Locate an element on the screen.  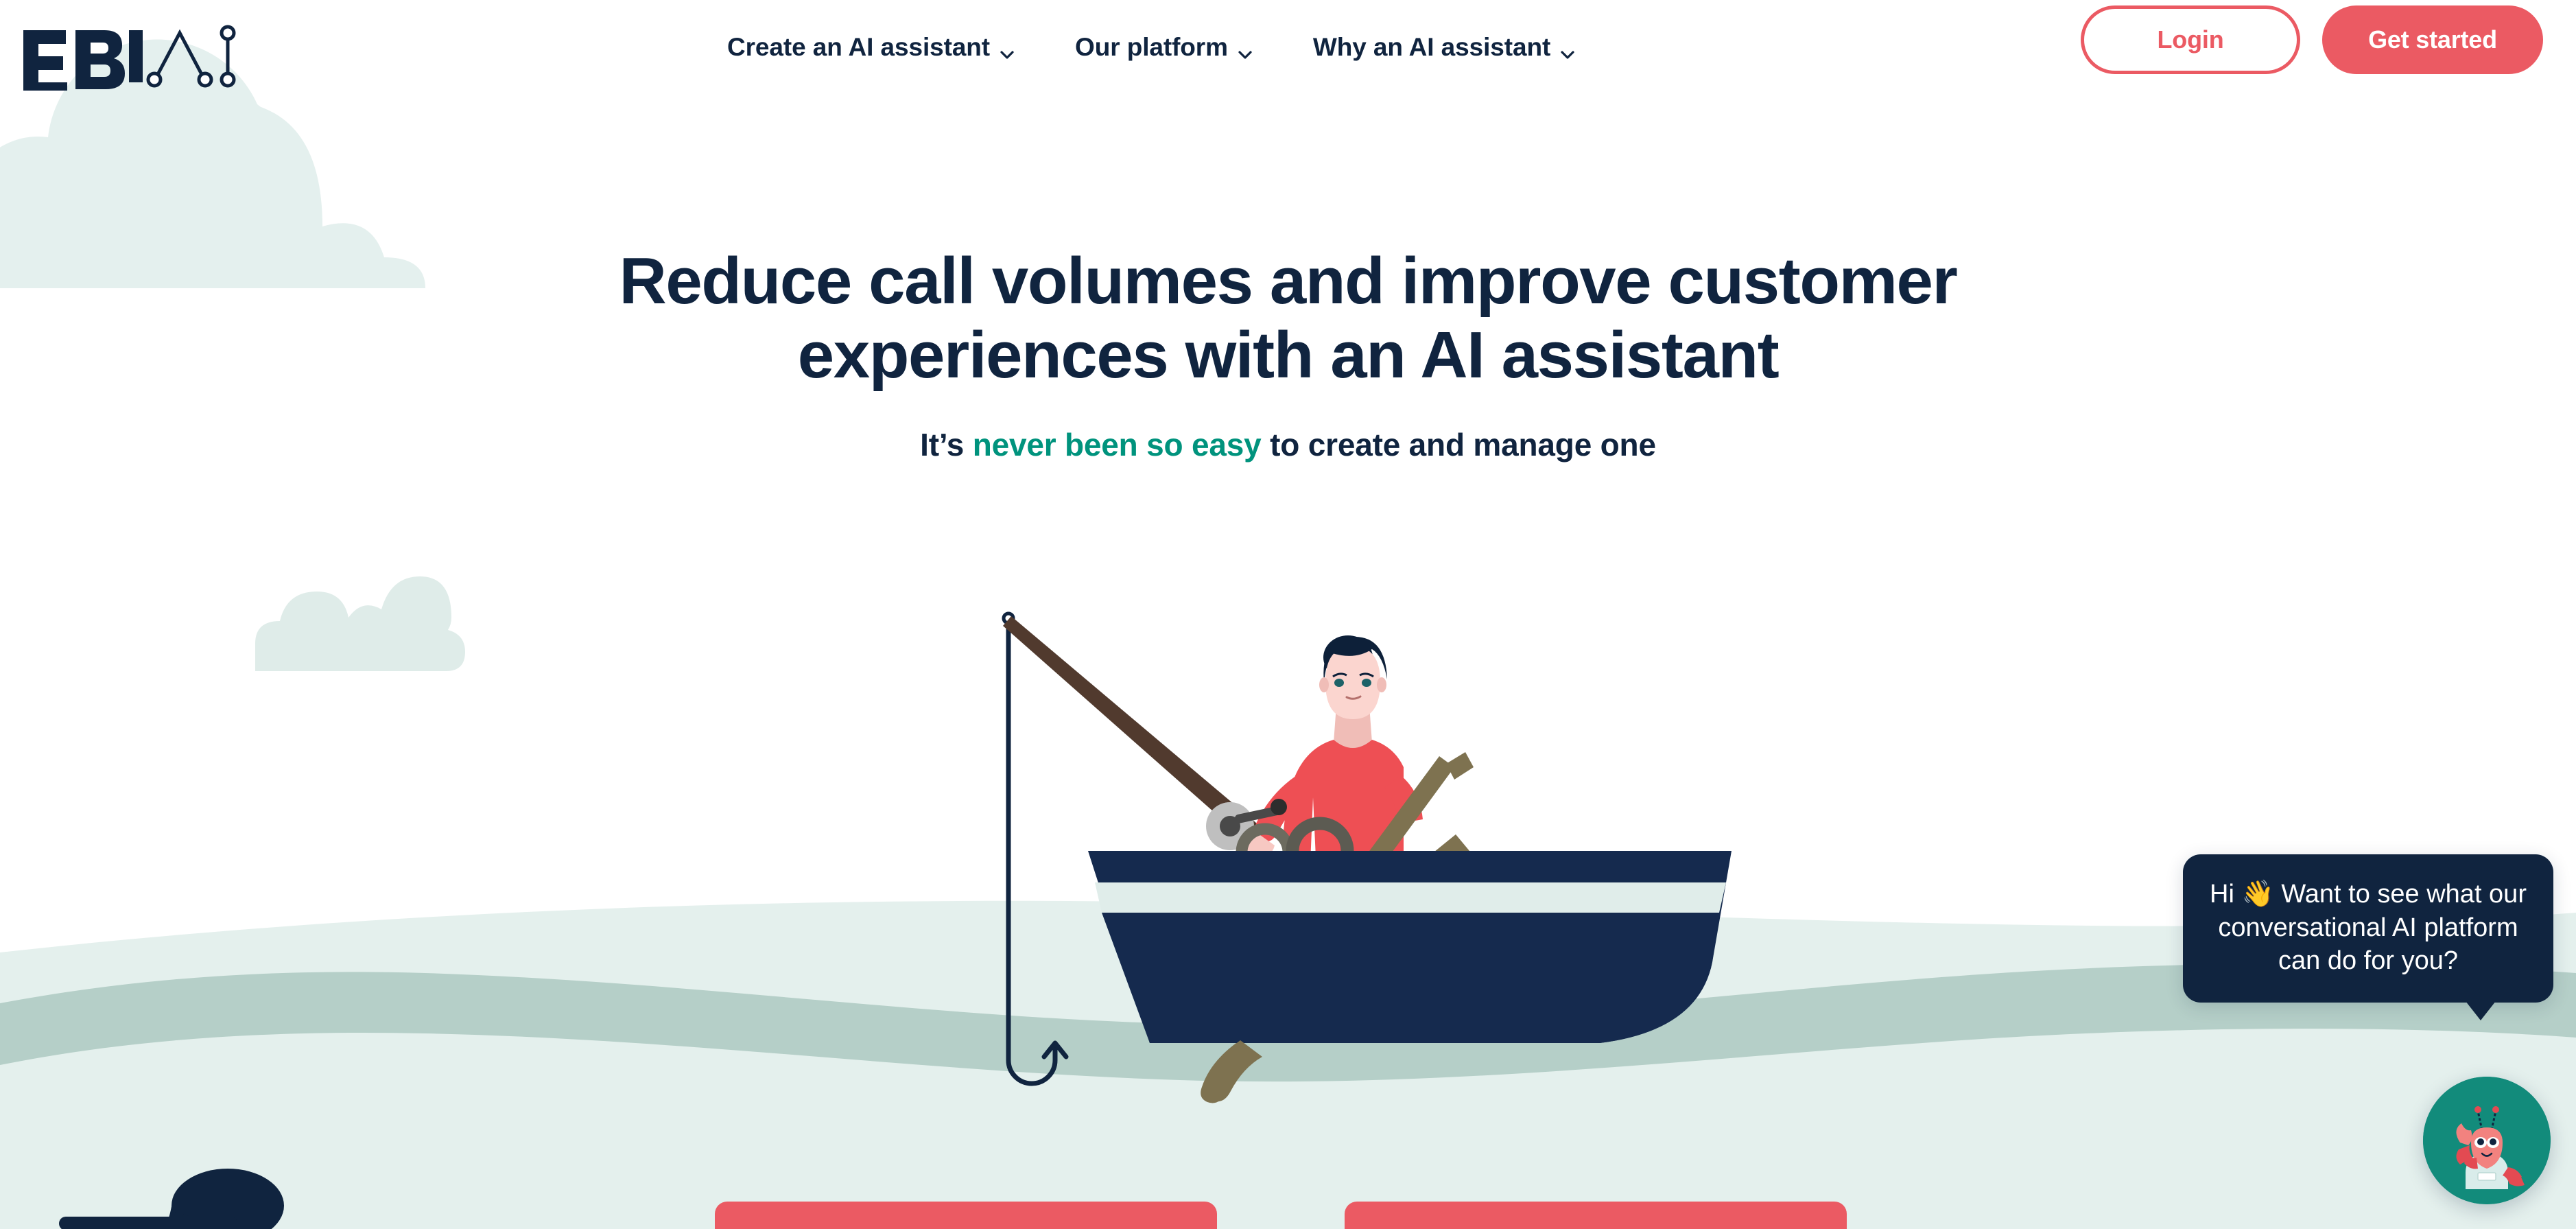
hero-title-line-2: experiences with an AI assistant is located at coordinates (1288, 355).